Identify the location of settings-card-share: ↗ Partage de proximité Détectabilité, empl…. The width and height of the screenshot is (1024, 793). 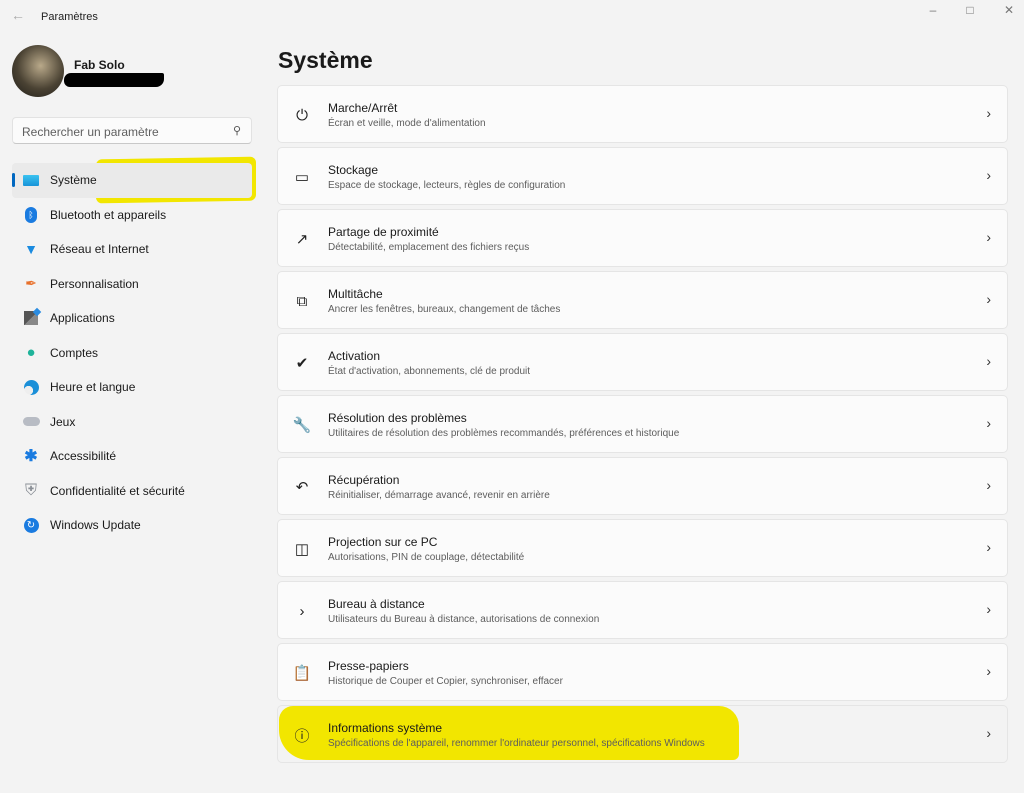
(642, 238).